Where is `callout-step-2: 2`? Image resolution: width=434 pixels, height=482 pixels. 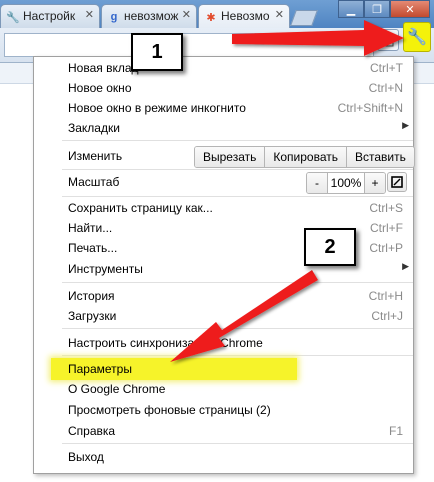
callout-step-2: 2 is located at coordinates (330, 247).